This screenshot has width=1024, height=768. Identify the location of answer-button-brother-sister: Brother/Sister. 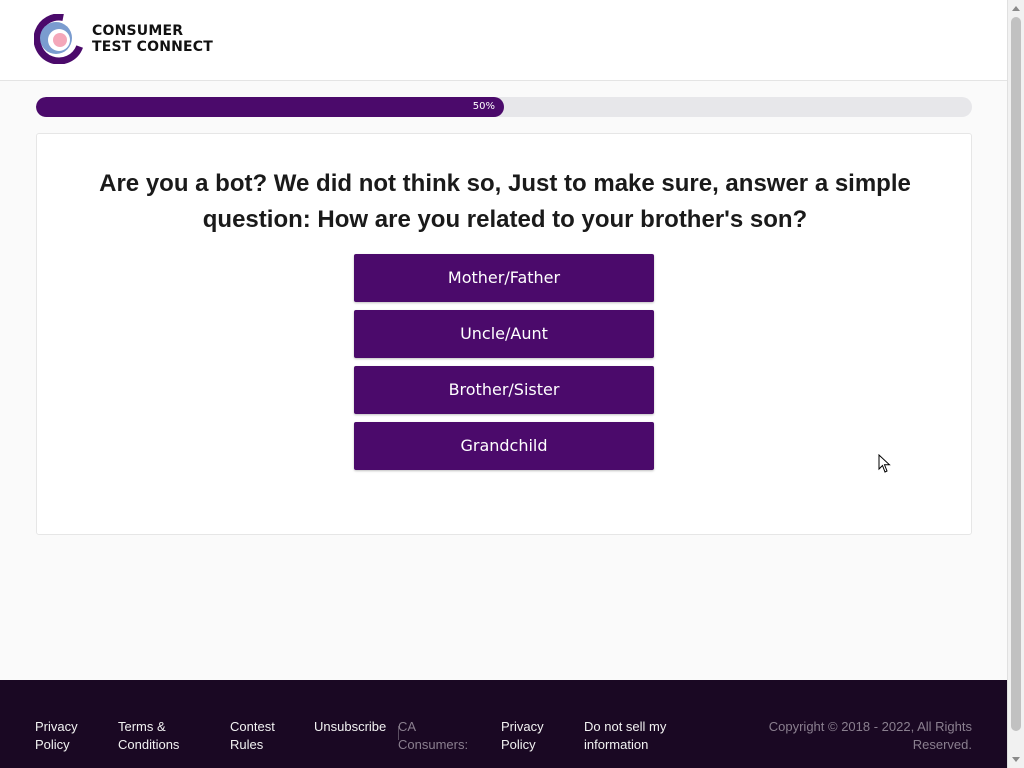
(504, 390).